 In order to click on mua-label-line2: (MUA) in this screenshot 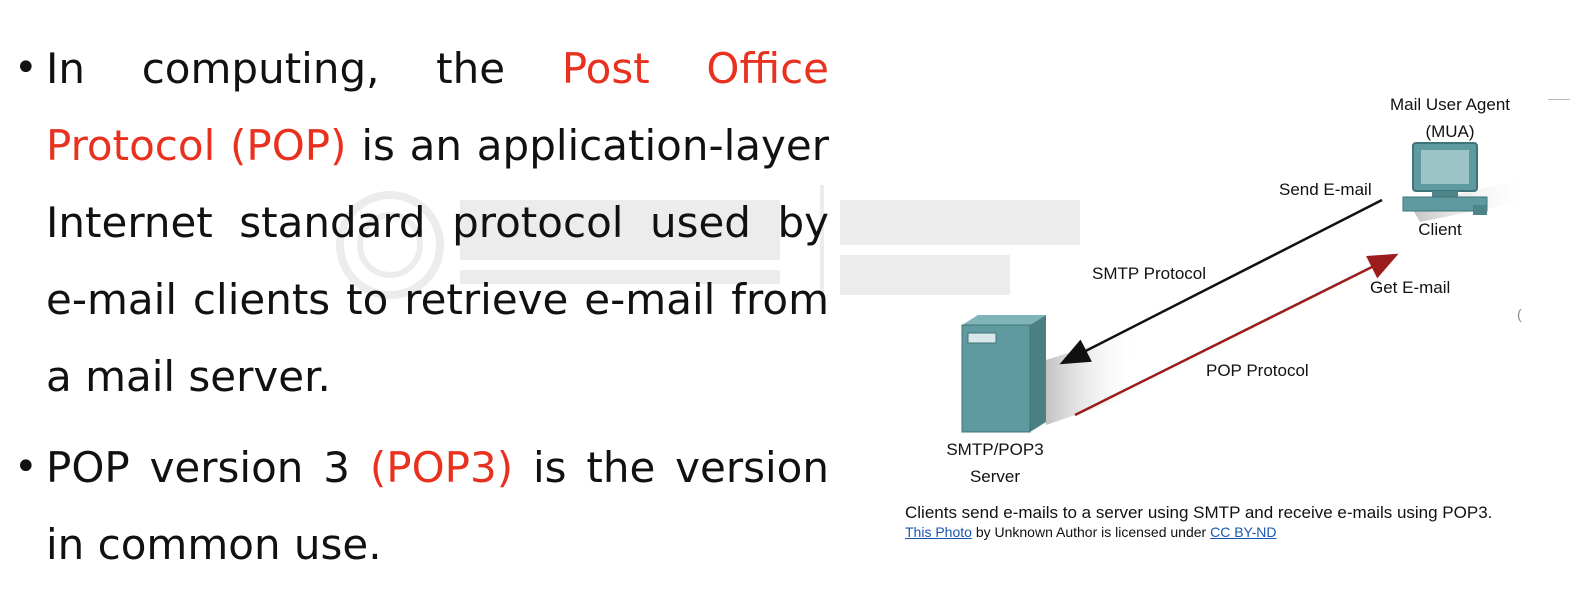, I will do `click(1450, 131)`.